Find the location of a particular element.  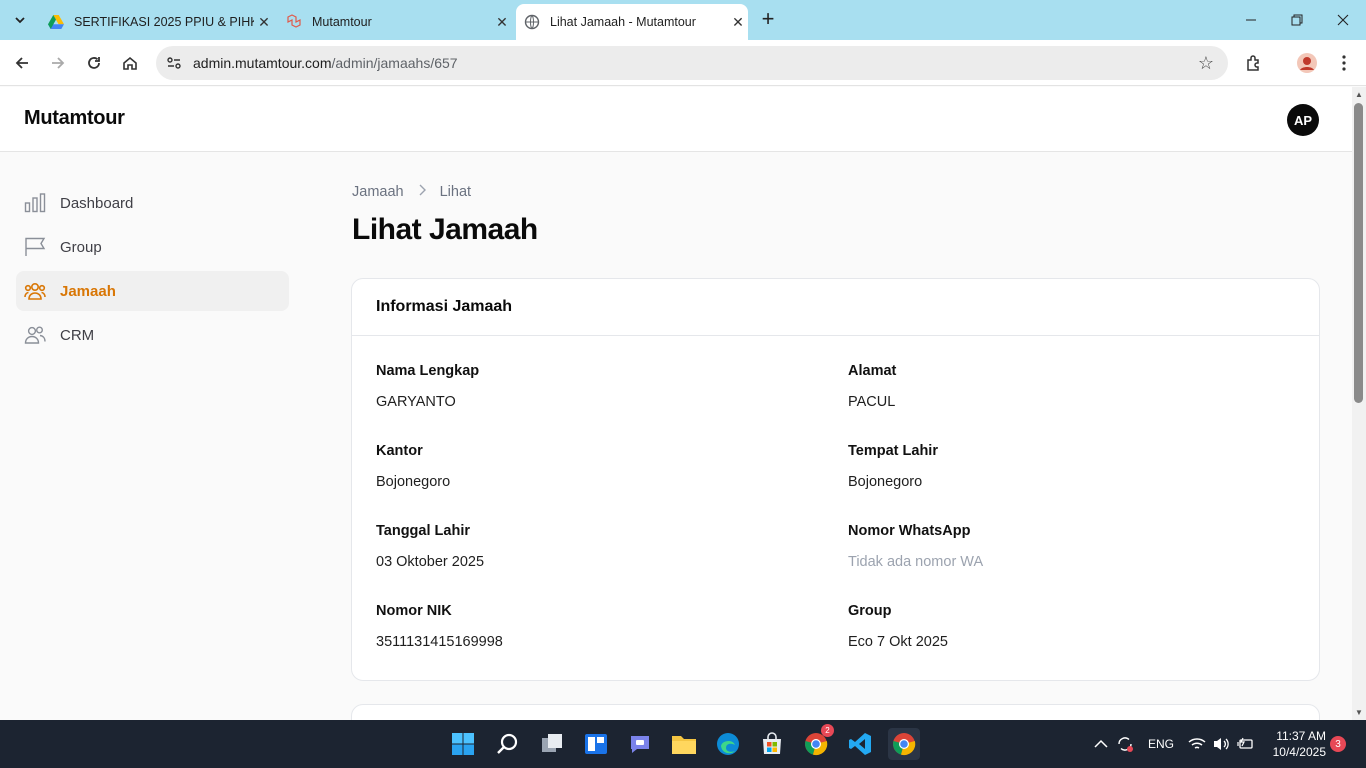

browser-menu-icon is located at coordinates (1344, 63).